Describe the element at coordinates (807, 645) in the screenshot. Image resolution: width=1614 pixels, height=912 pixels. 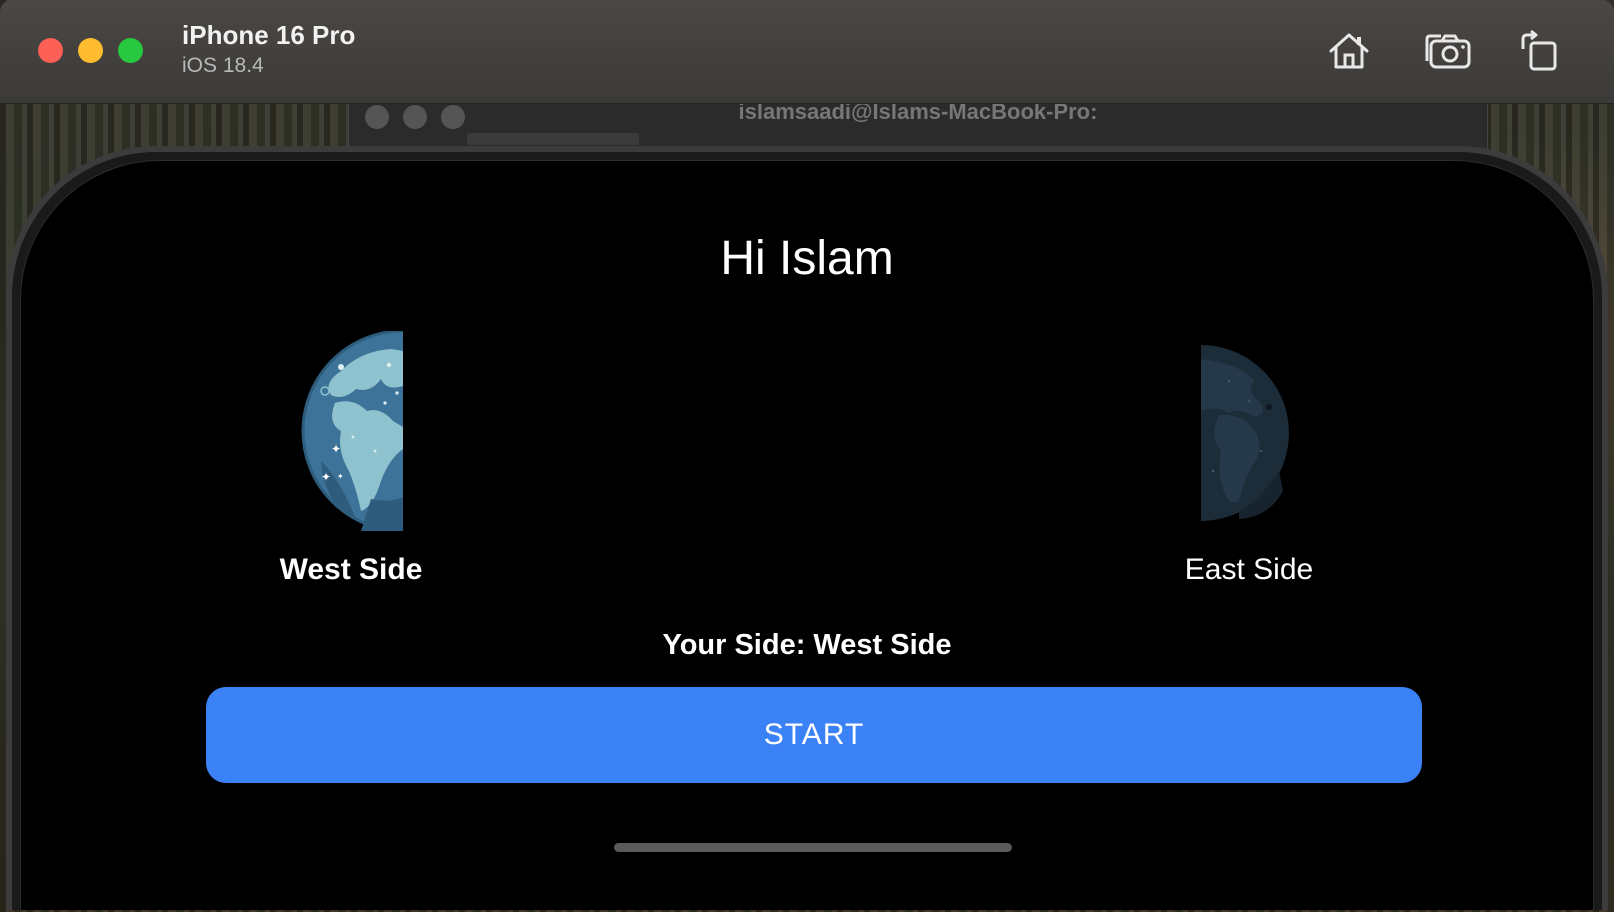
I see `your-side-status: Your Side: West Side` at that location.